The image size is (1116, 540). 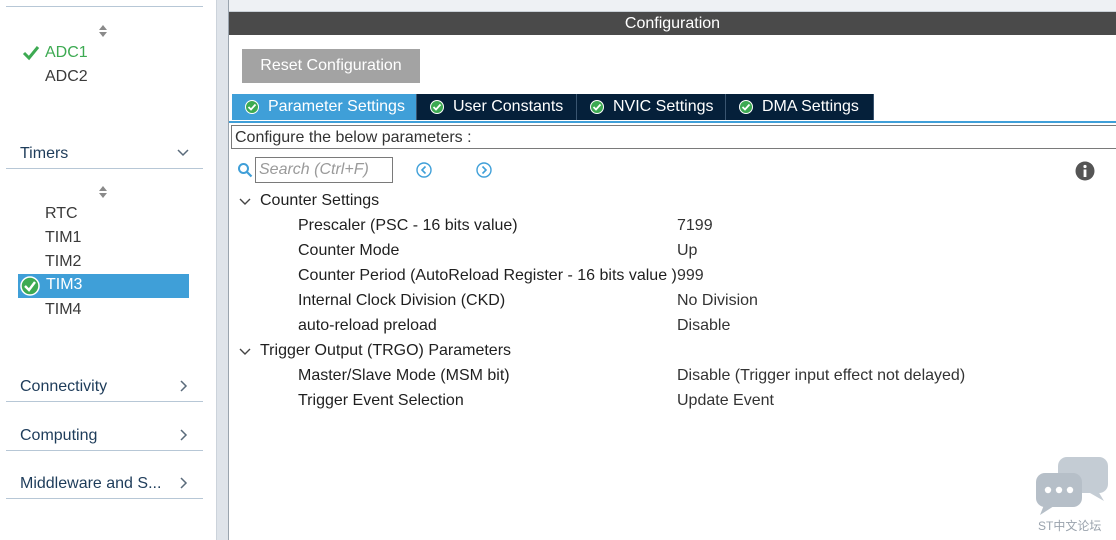 What do you see at coordinates (104, 154) in the screenshot?
I see `category-timers: Timers` at bounding box center [104, 154].